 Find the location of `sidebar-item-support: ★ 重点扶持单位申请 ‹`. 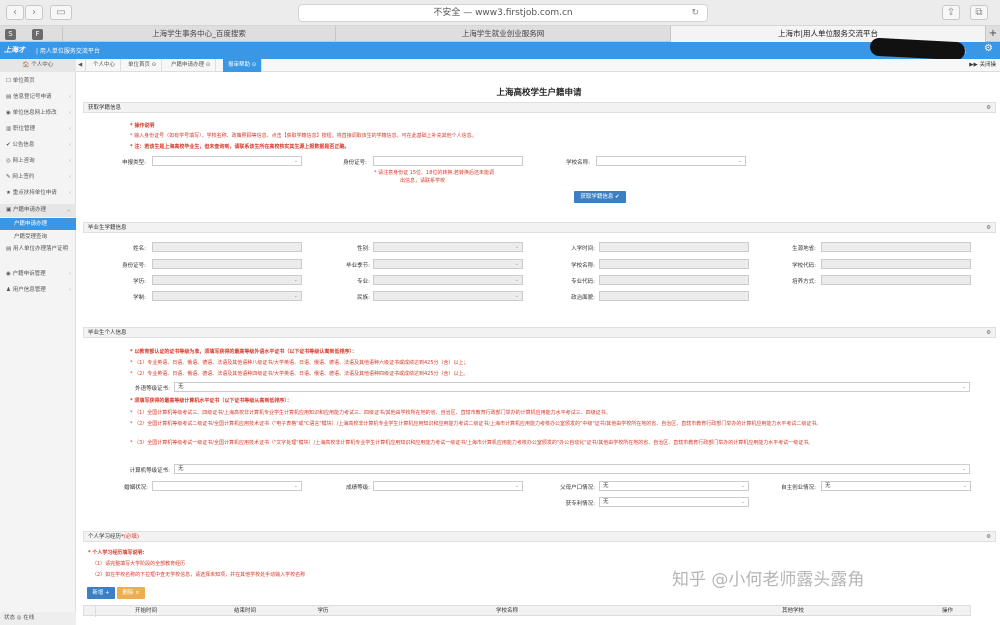

sidebar-item-support: ★ 重点扶持单位申请 ‹ is located at coordinates (38, 193).